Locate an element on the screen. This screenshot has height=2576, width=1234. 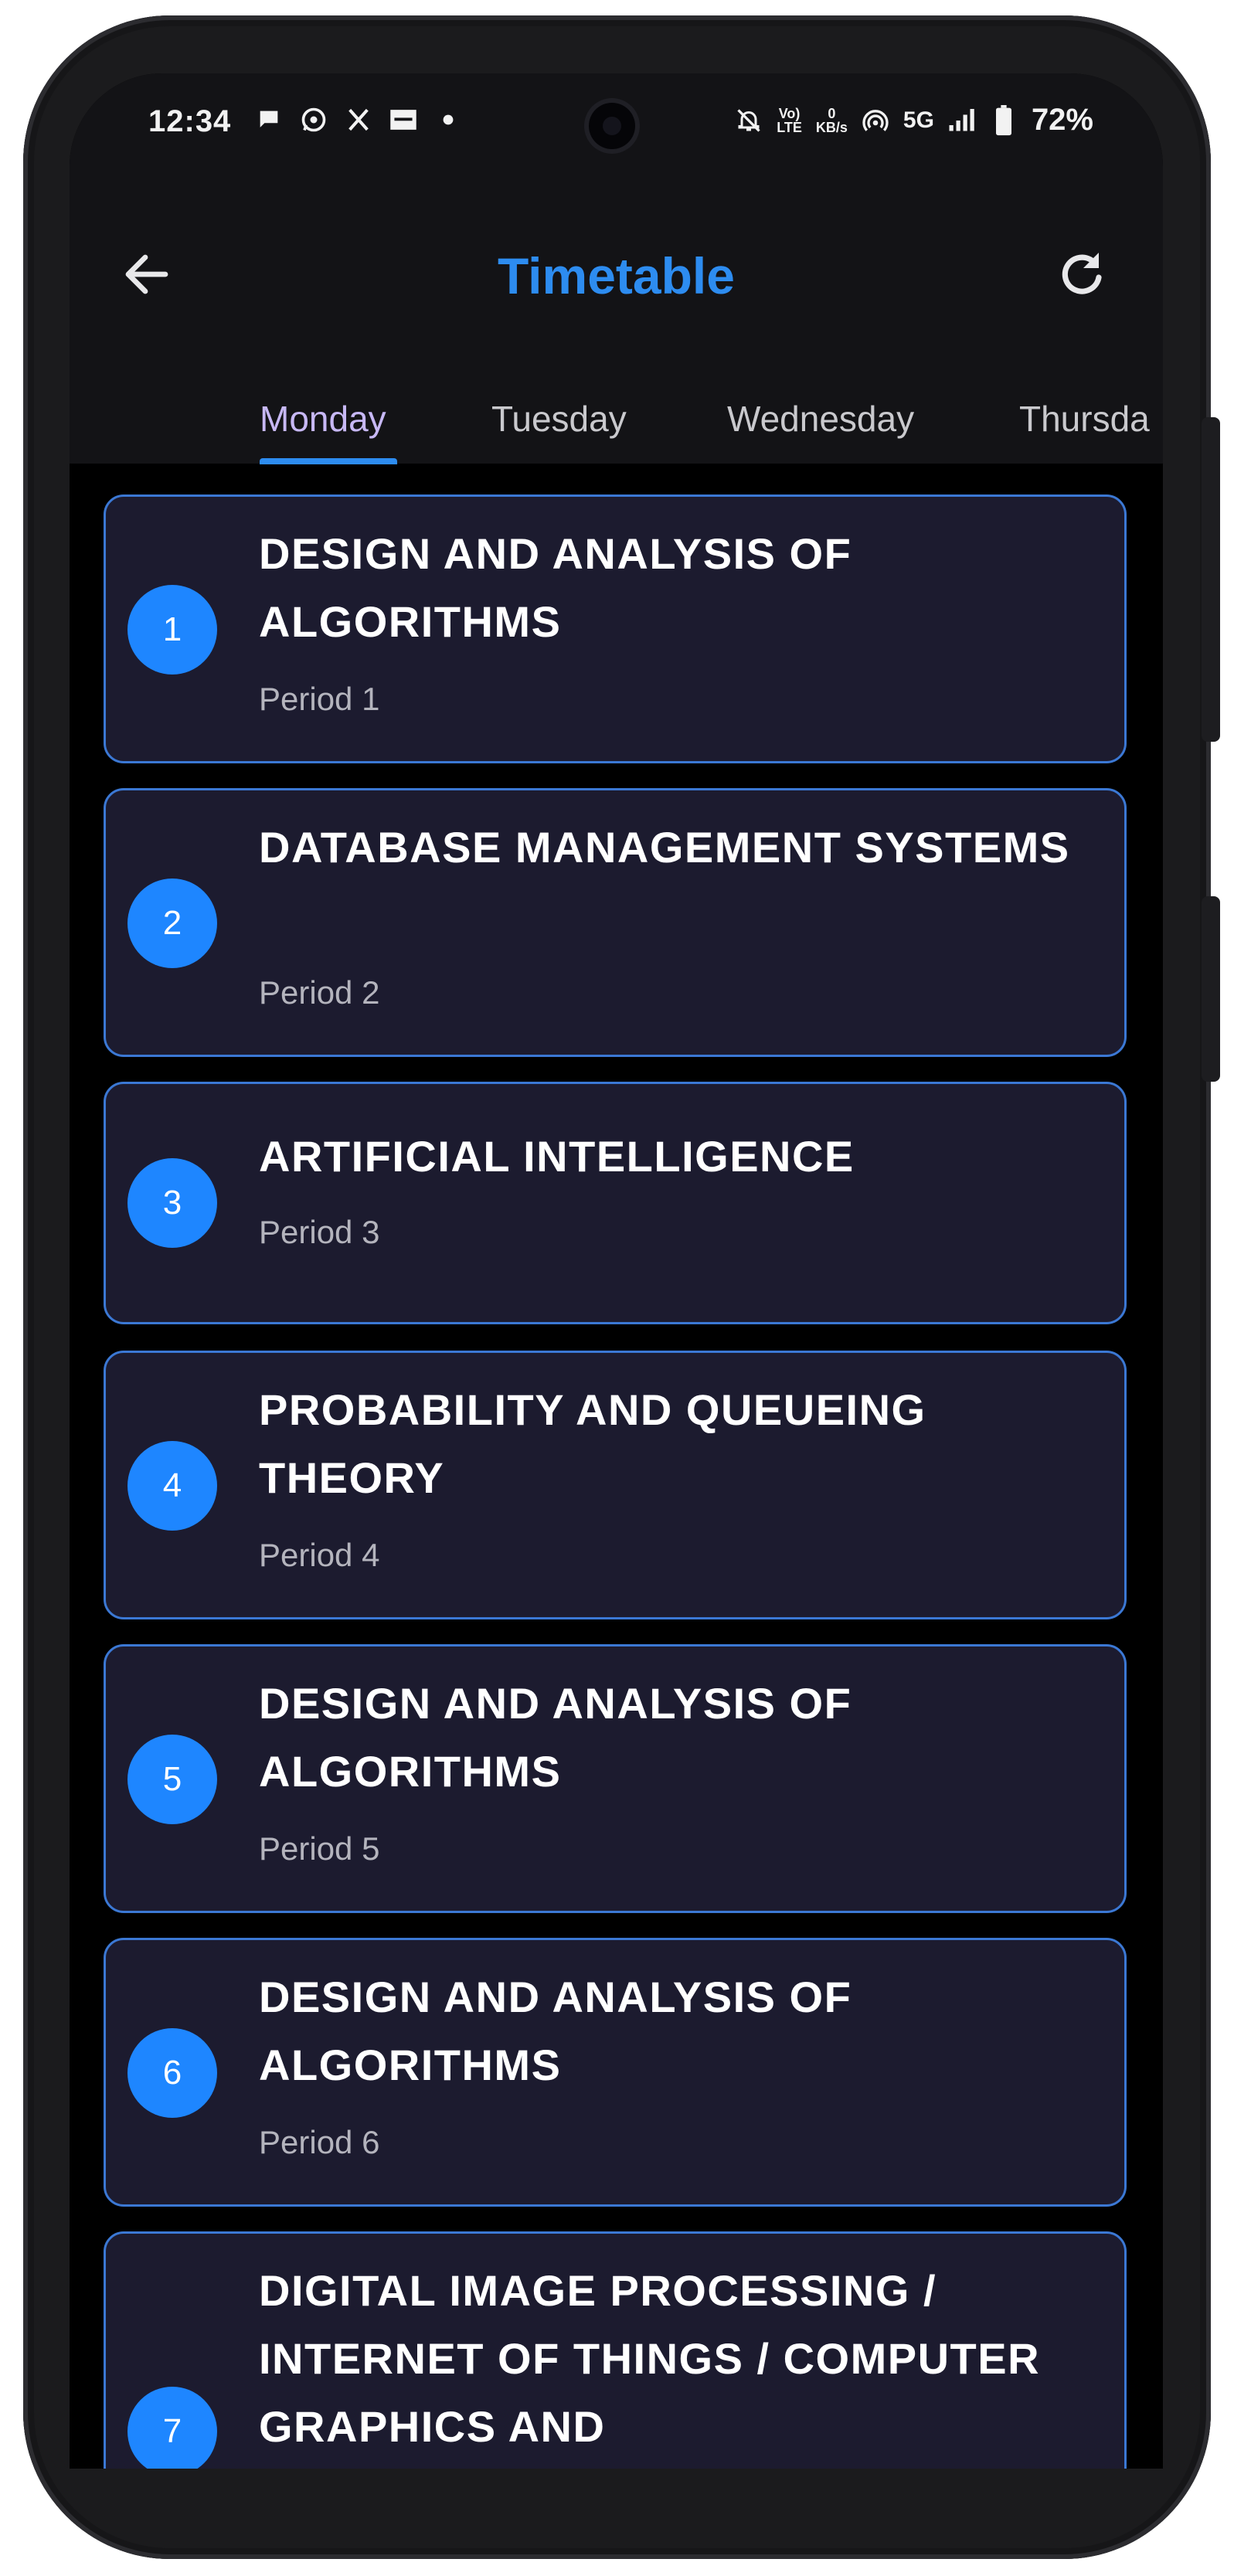
period-label: Period 5 is located at coordinates (319, 1848).